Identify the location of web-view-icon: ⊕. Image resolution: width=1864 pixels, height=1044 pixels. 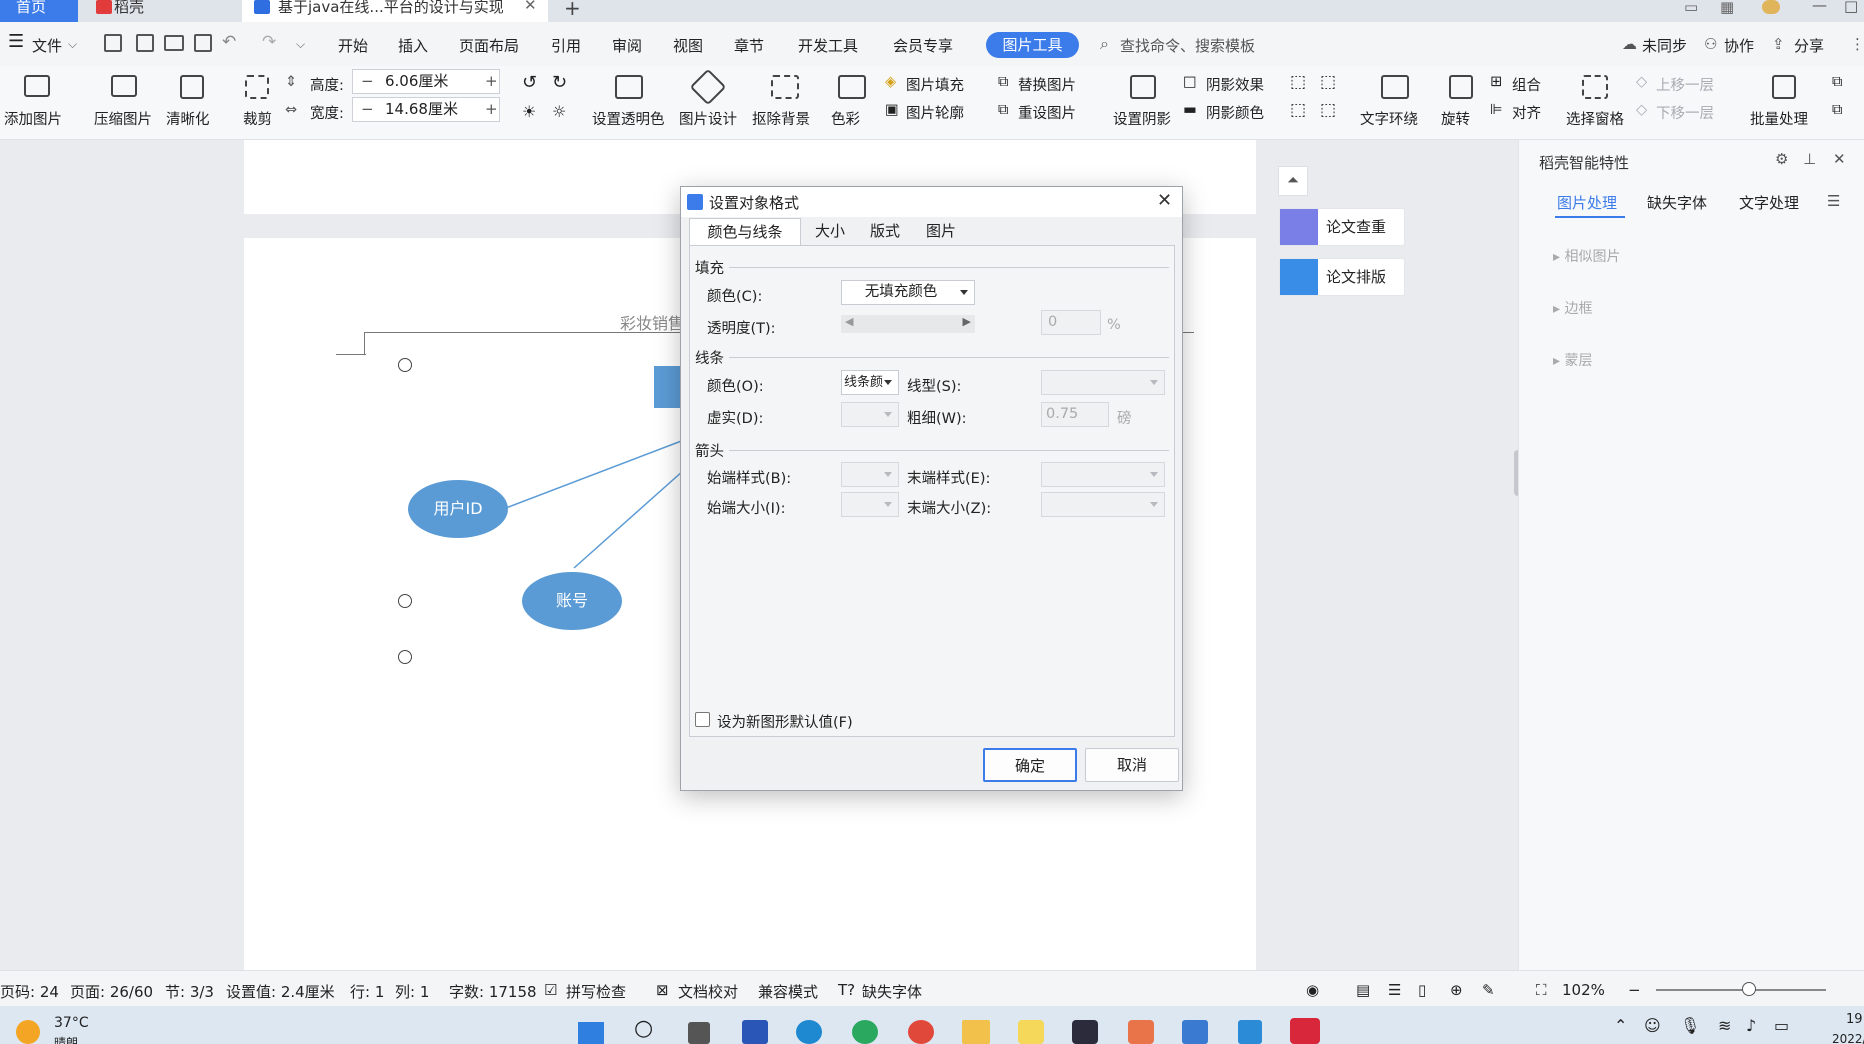
(1456, 990).